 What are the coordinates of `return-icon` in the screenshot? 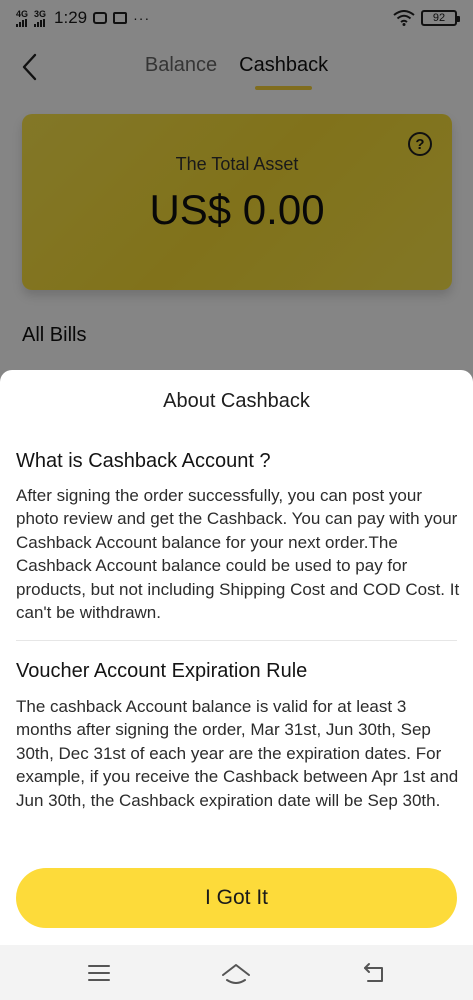 It's located at (374, 972).